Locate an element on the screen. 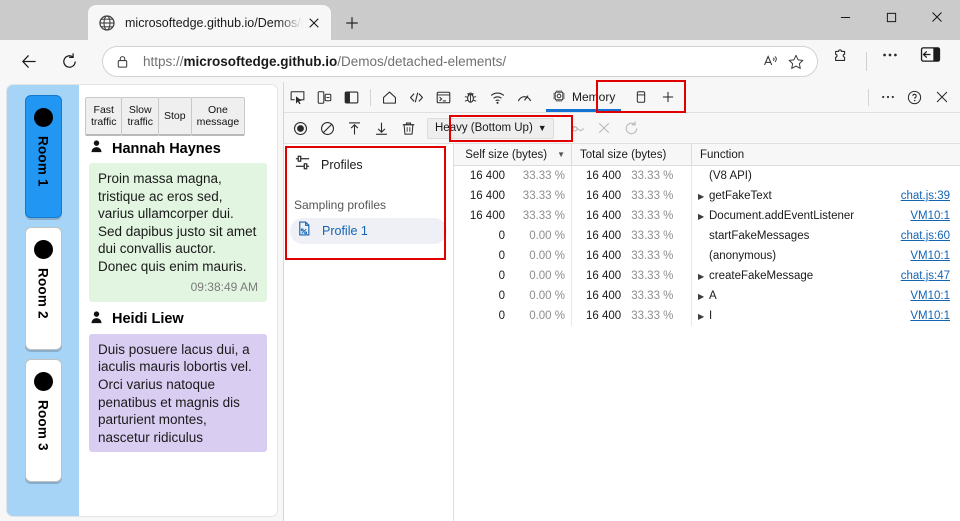  cell-total-size: 16 400 33.33 % is located at coordinates (632, 196).